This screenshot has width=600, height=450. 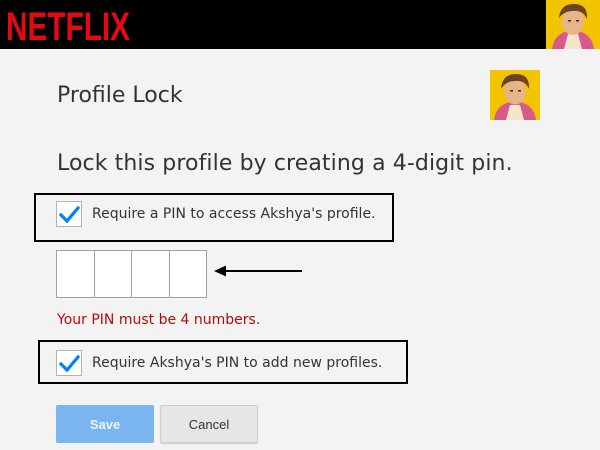 What do you see at coordinates (159, 320) in the screenshot?
I see `pin-error-message: Your PIN must be 4 numbers.` at bounding box center [159, 320].